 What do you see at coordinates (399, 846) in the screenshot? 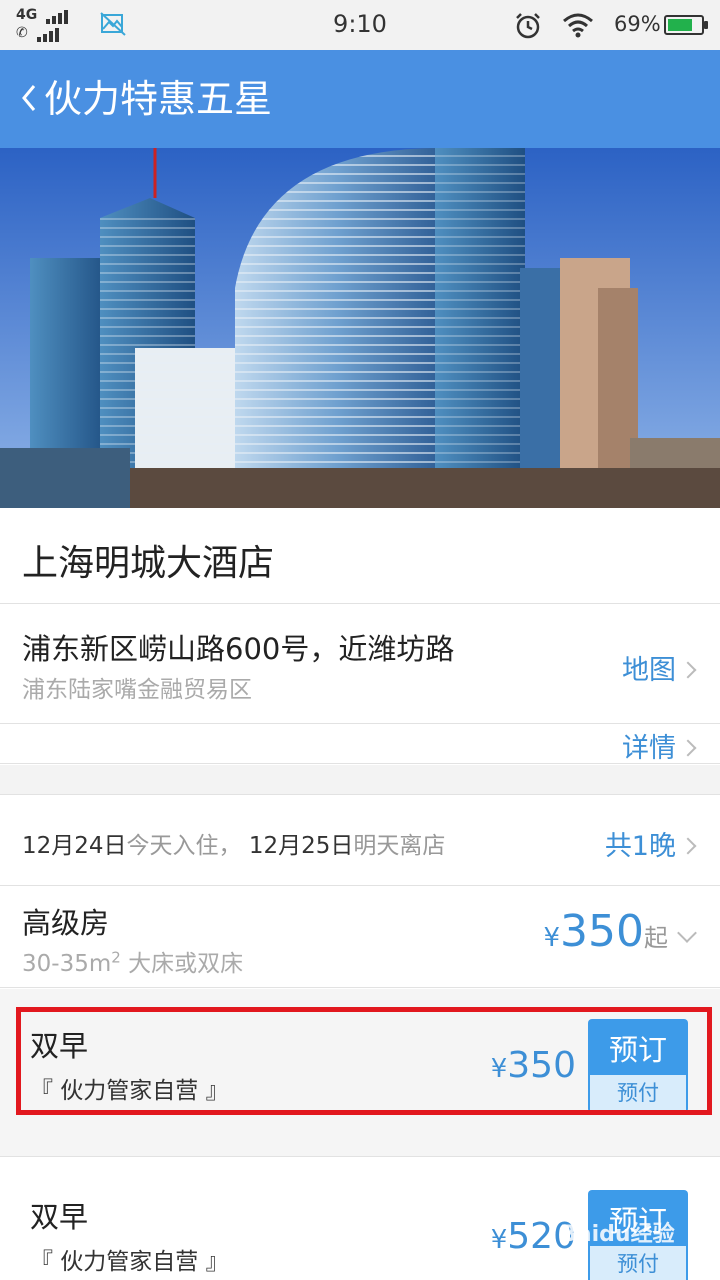
I see `checkout-text: 明天离店` at bounding box center [399, 846].